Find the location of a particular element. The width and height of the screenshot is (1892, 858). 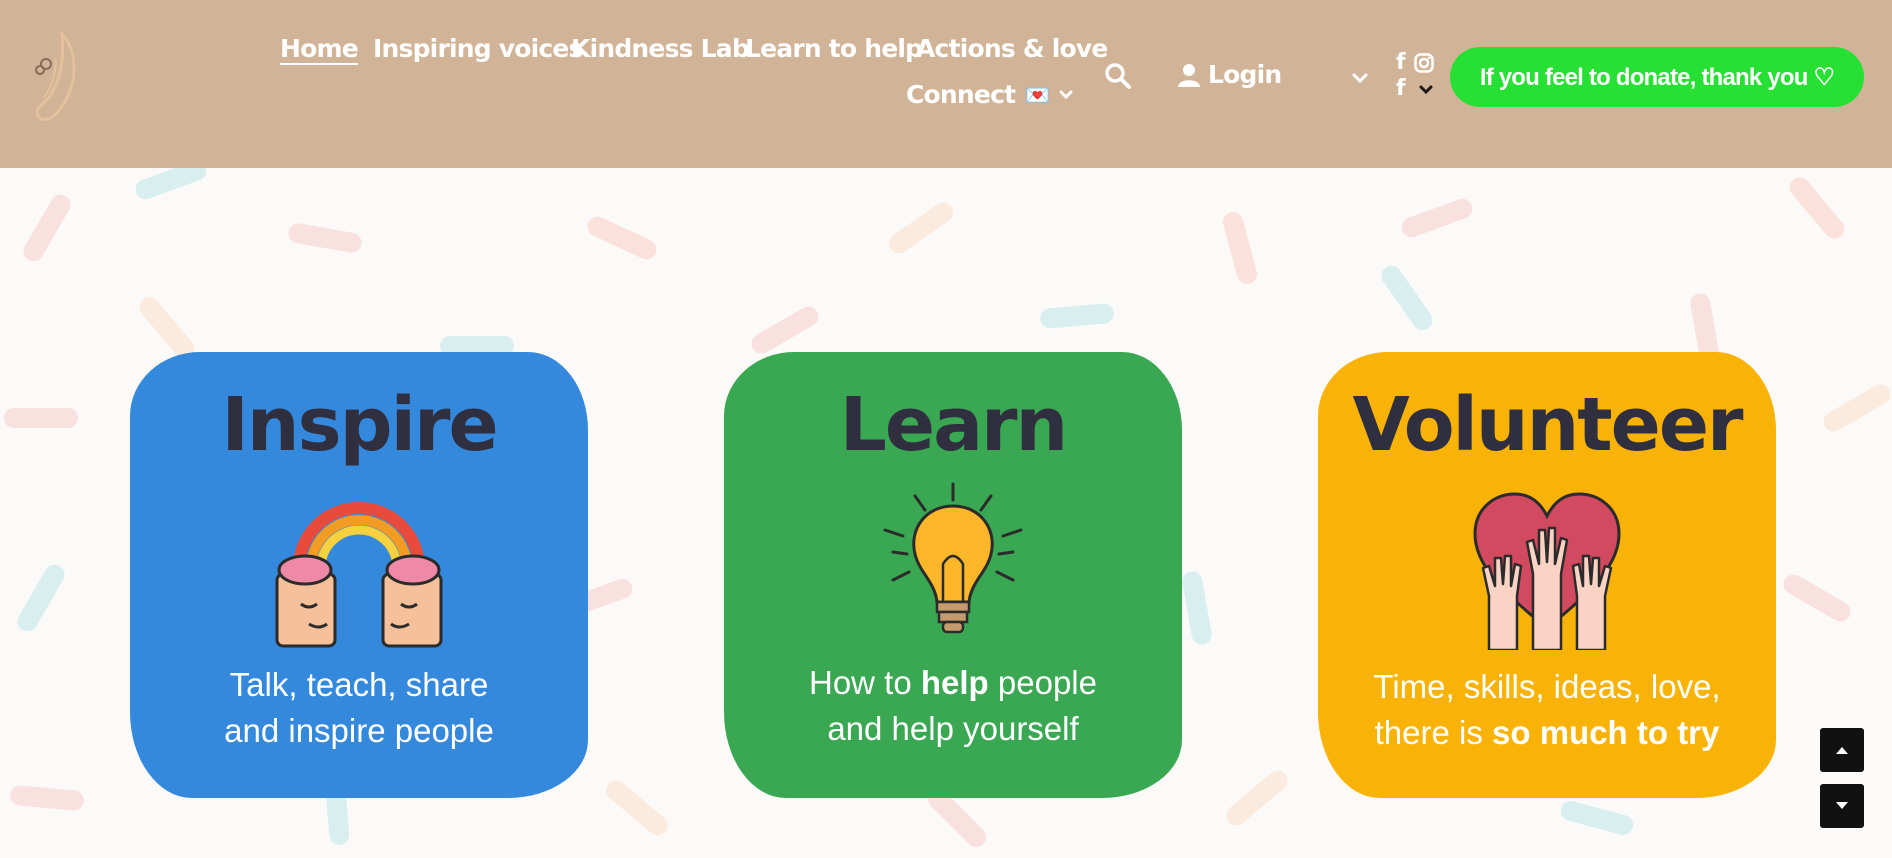

user-icon is located at coordinates (1189, 75).